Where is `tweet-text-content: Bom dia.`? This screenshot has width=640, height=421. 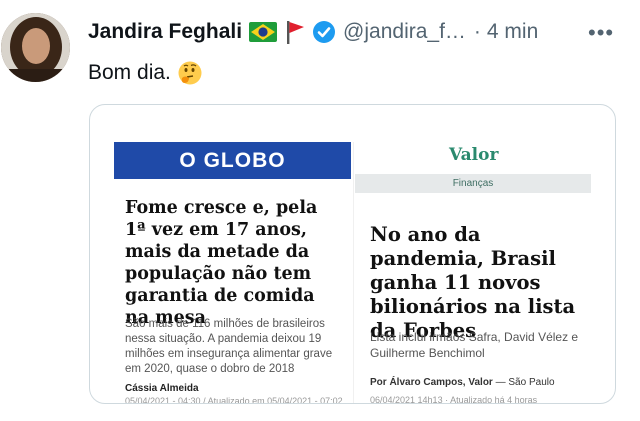 tweet-text-content: Bom dia. is located at coordinates (129, 72).